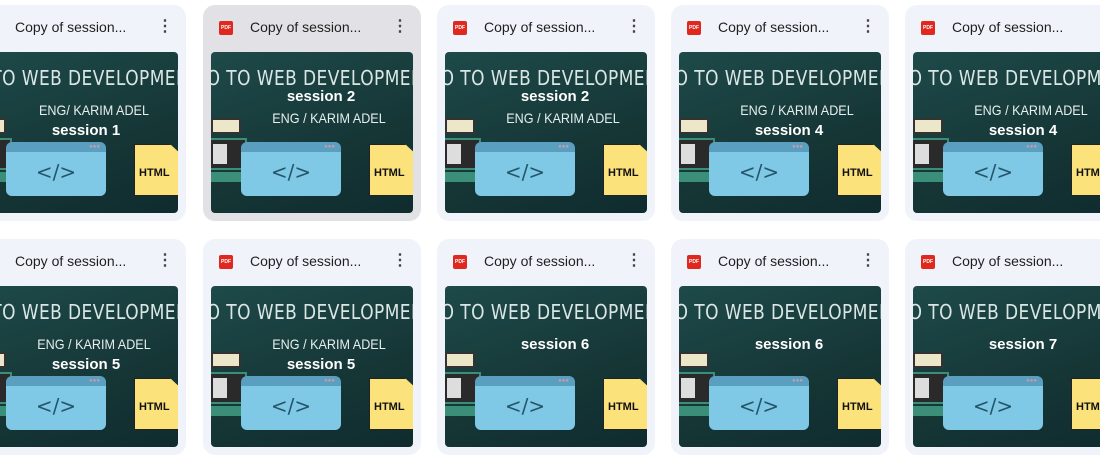 The width and height of the screenshot is (1100, 455). I want to click on thumbnail-session: session 2, so click(555, 96).